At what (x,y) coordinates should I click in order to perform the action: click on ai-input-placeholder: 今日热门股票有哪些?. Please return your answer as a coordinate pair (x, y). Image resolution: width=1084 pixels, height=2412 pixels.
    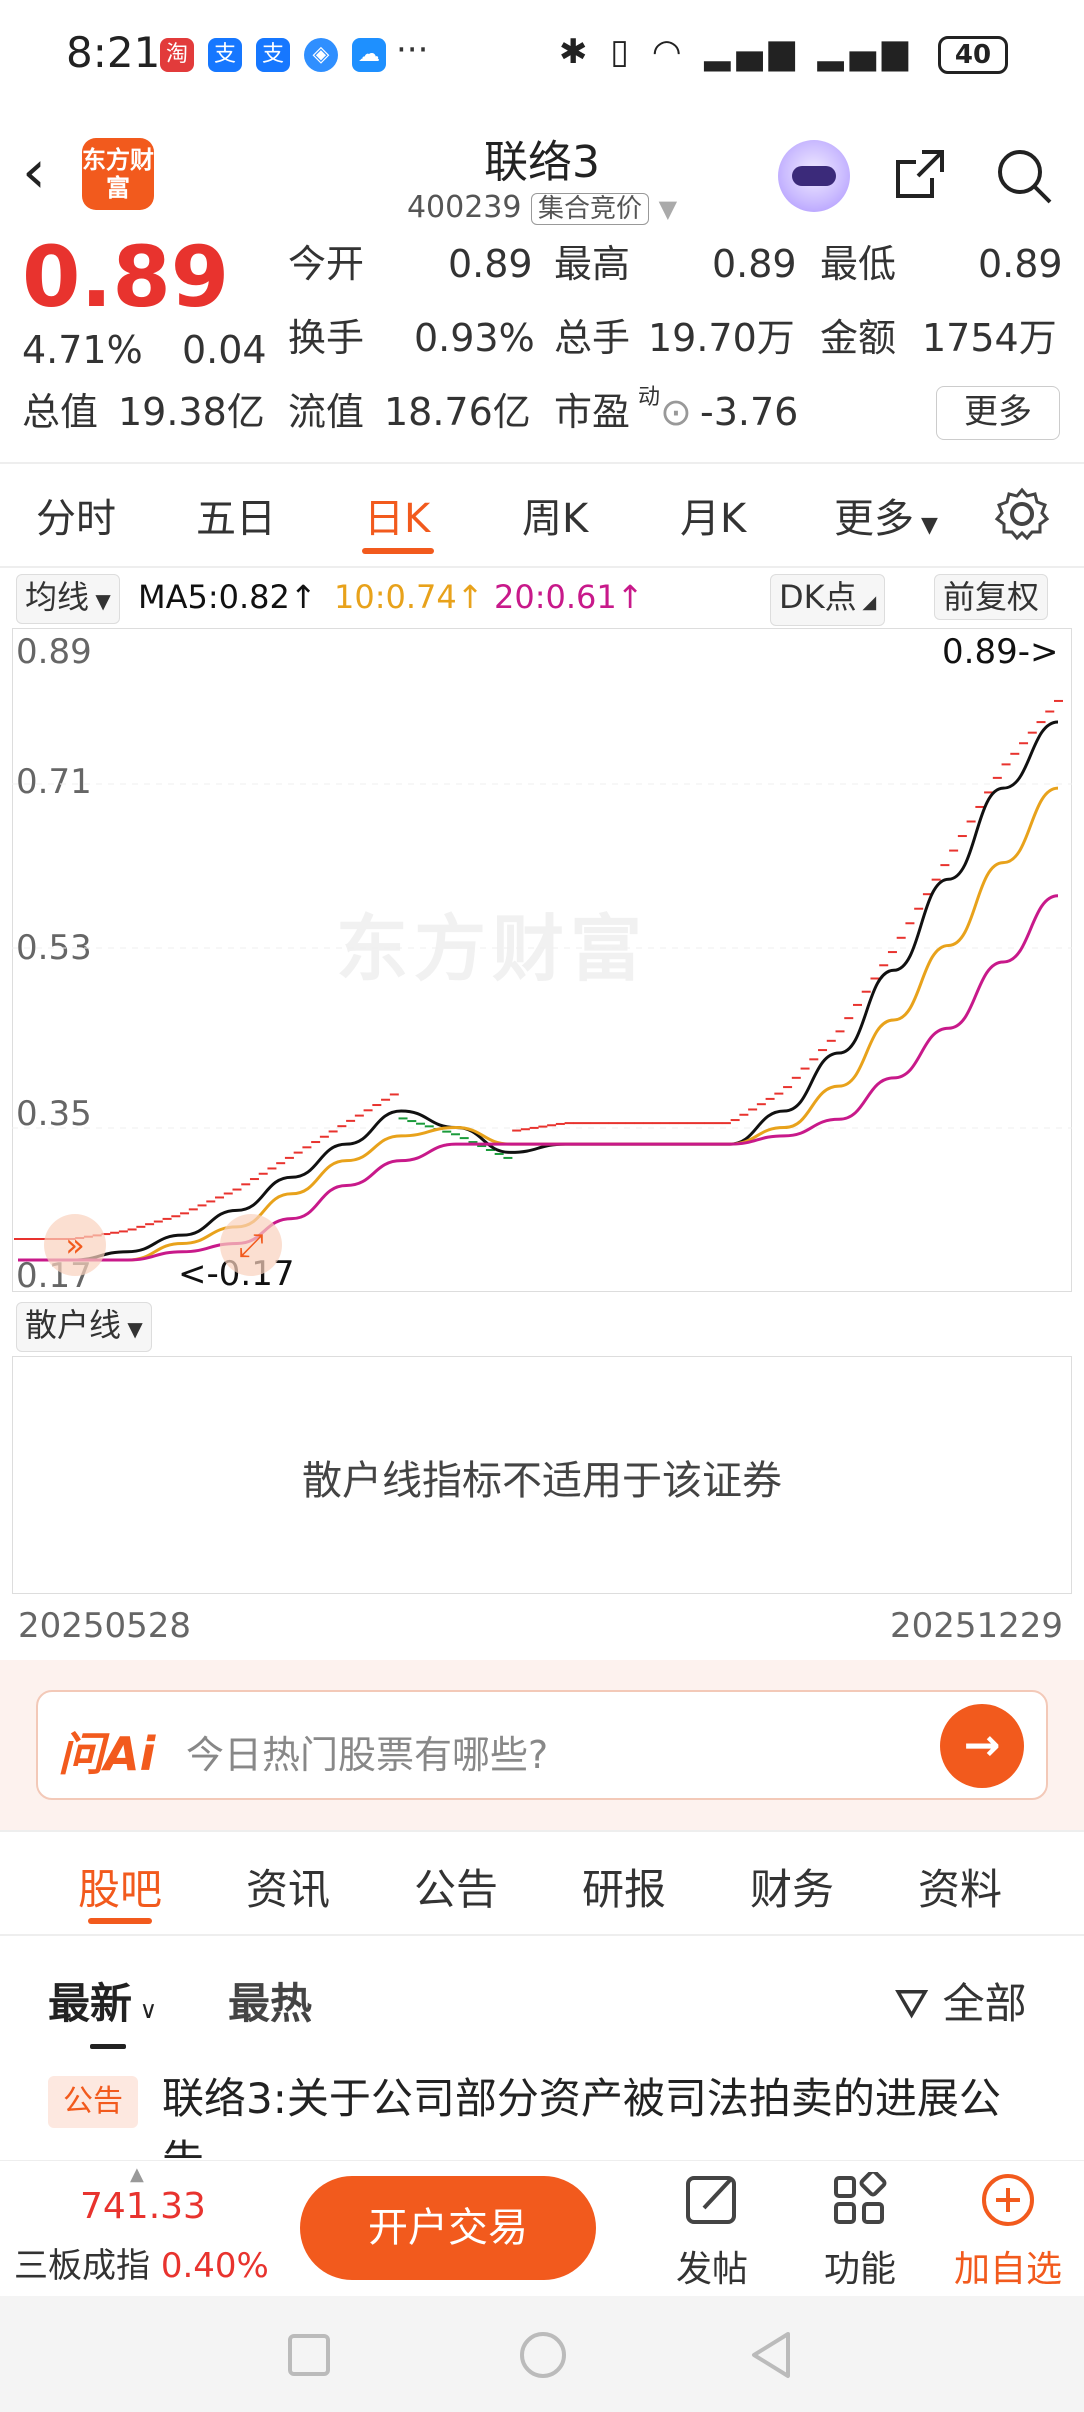
    Looking at the image, I should click on (367, 1751).